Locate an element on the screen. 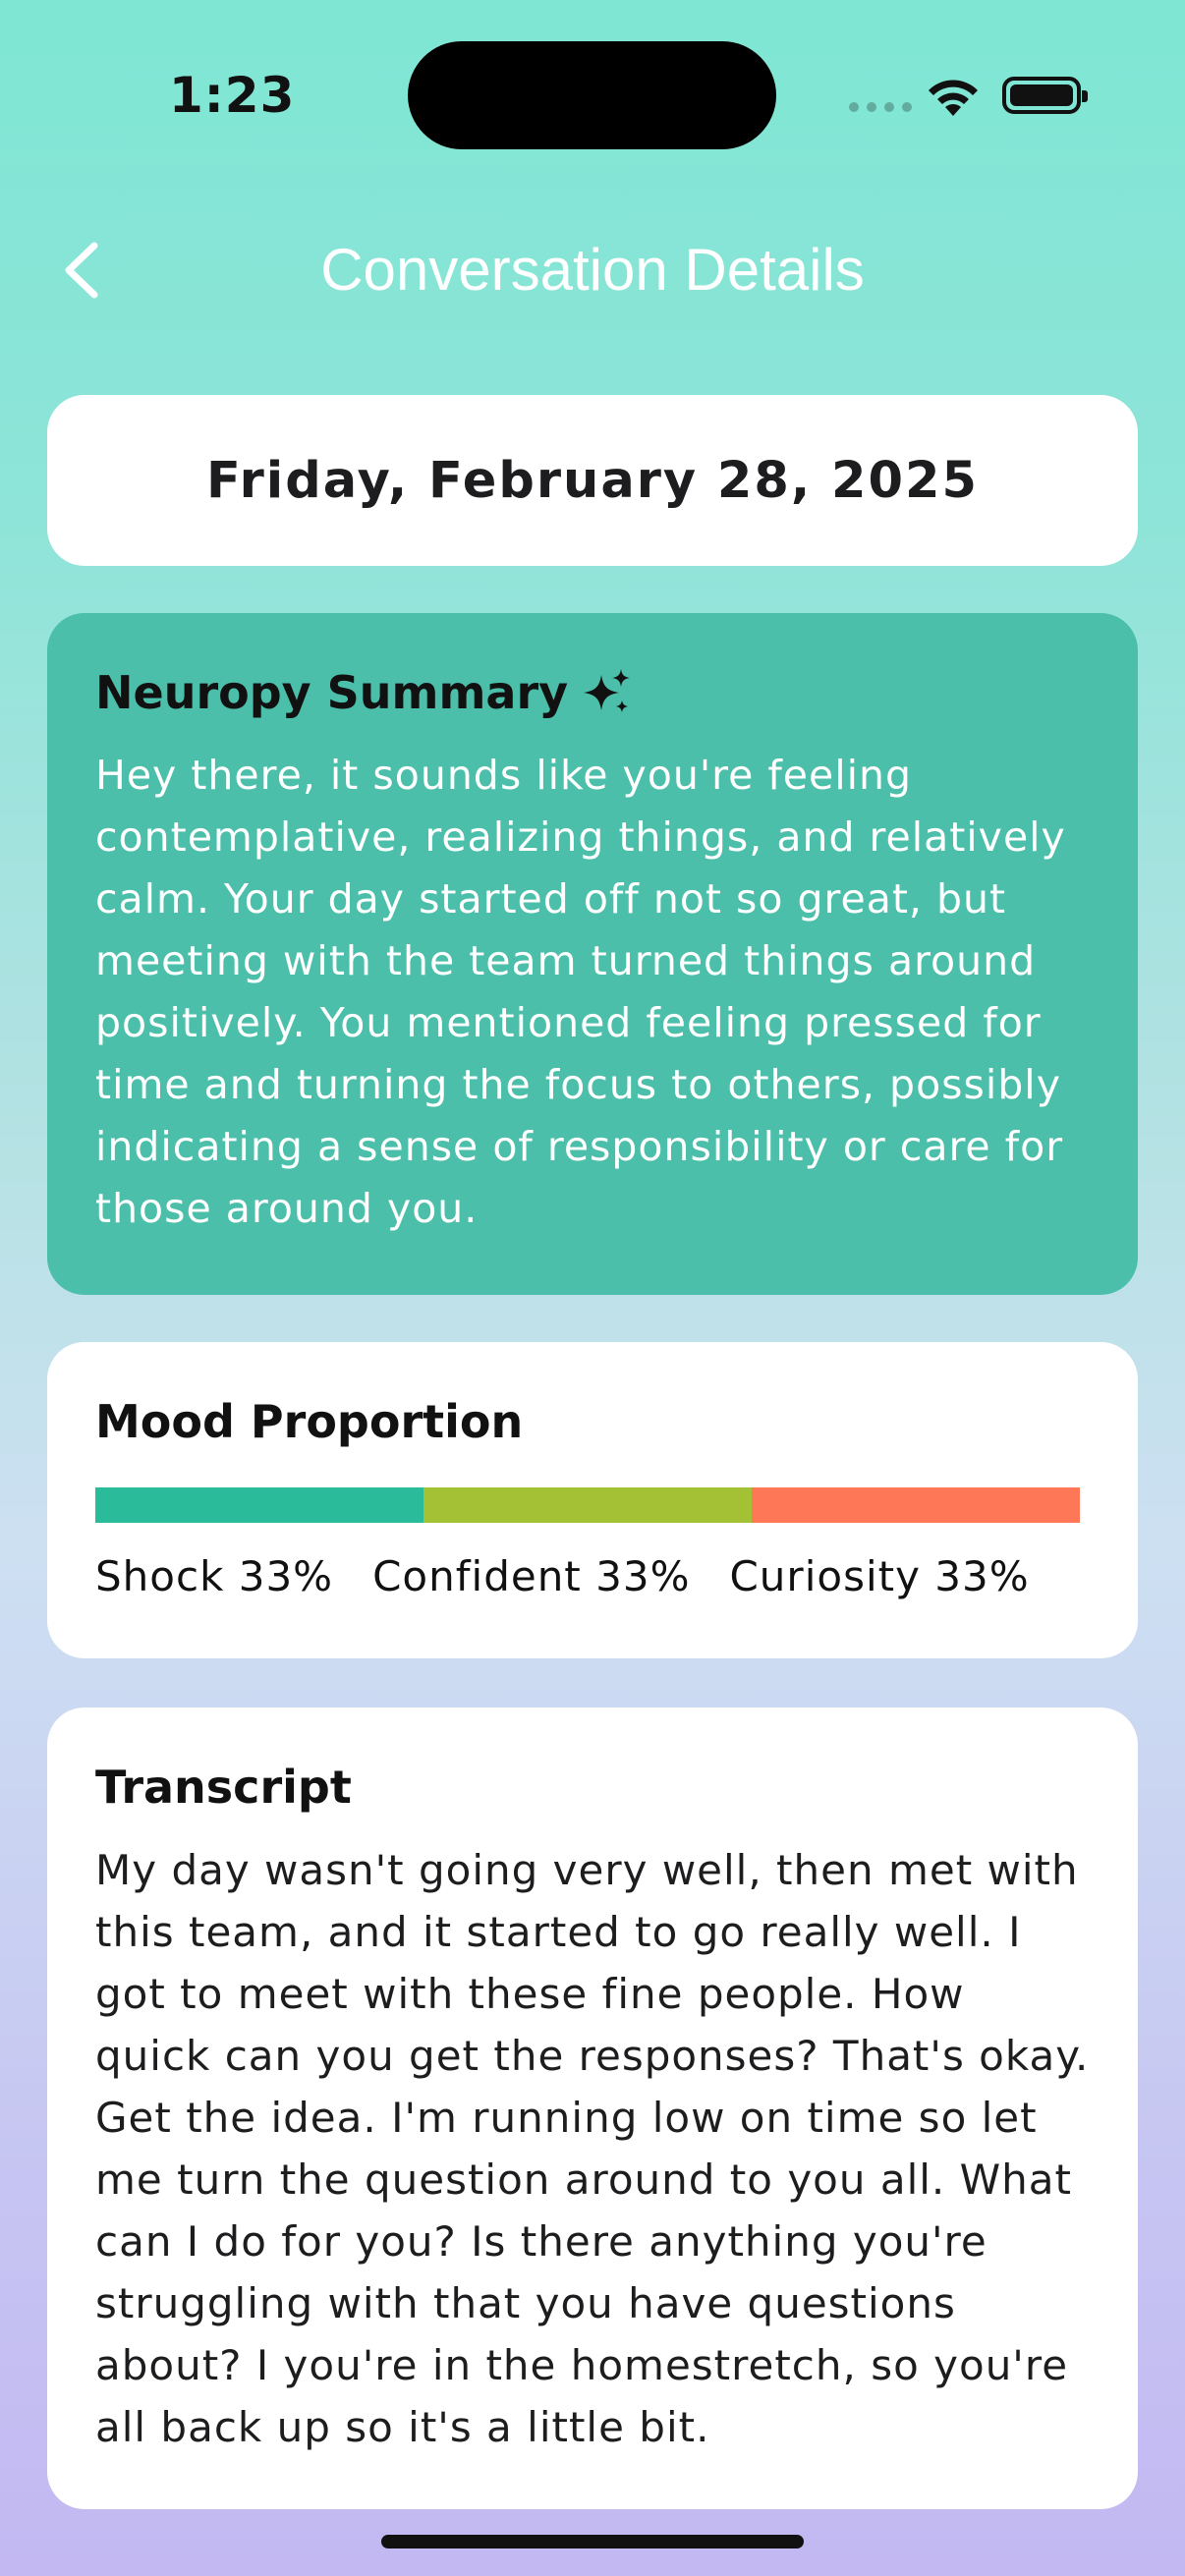 The width and height of the screenshot is (1185, 2576). date-card: Friday, February 28, 2025 is located at coordinates (592, 480).